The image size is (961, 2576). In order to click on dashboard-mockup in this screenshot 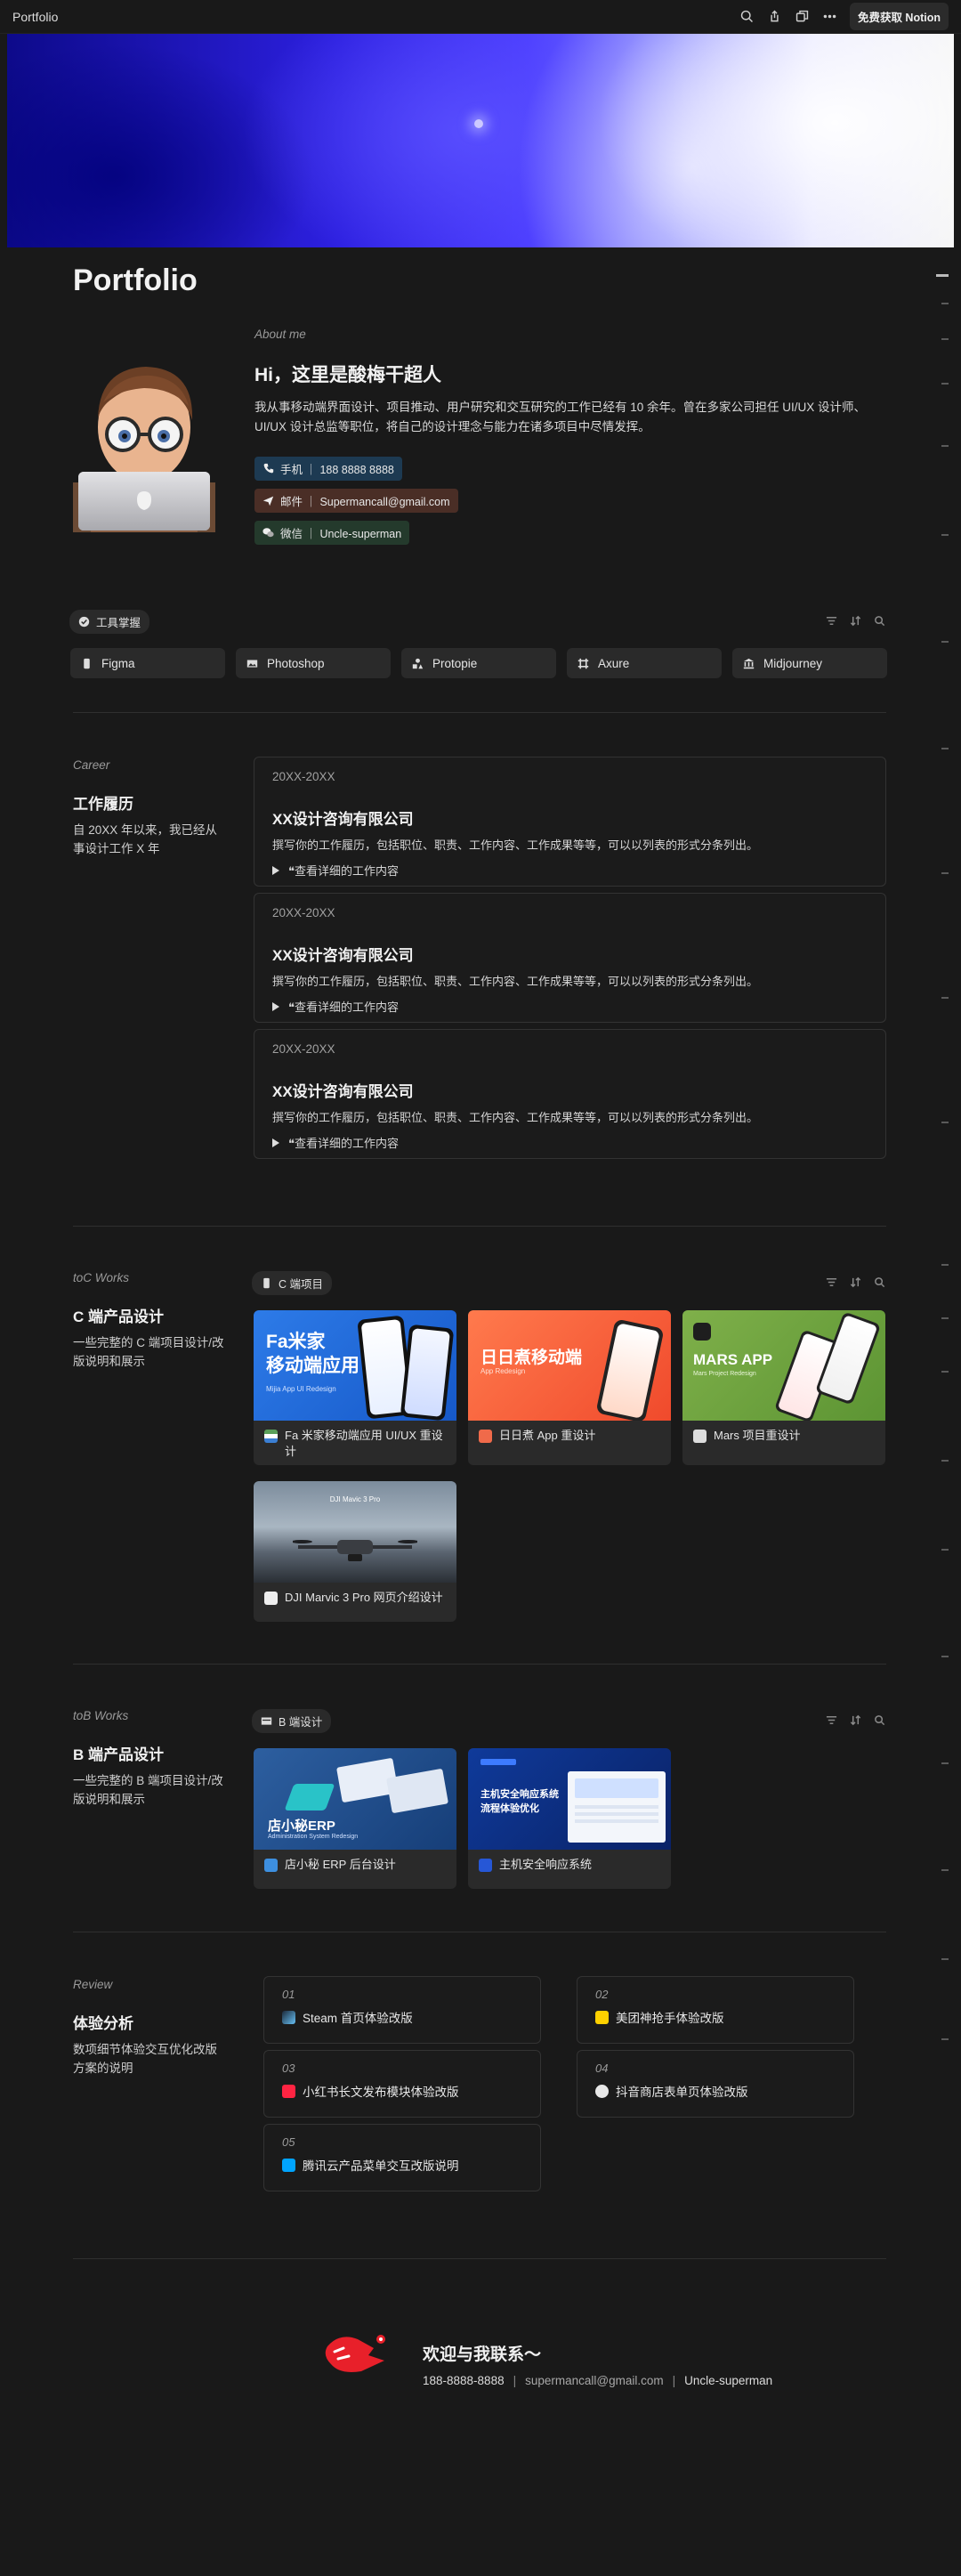, I will do `click(617, 1807)`.